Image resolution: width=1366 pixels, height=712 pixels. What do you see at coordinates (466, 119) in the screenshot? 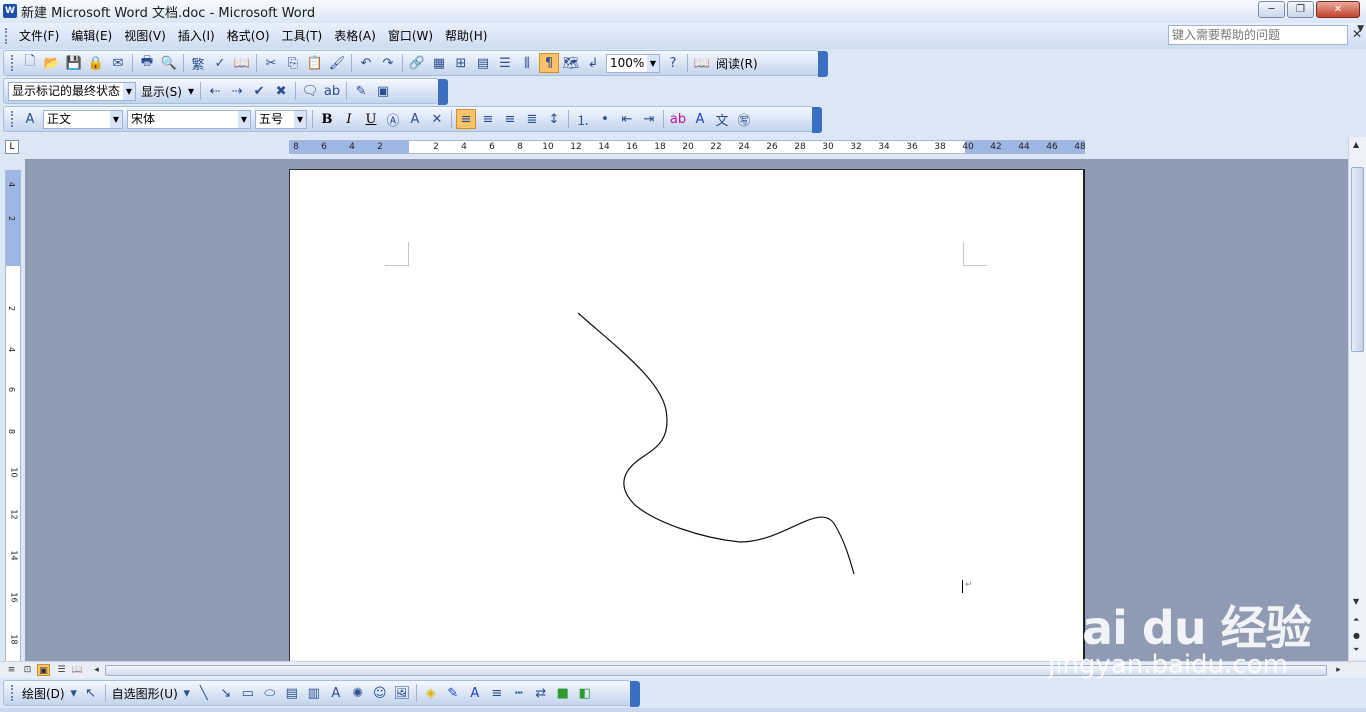
I see `align-left-icon: ≡` at bounding box center [466, 119].